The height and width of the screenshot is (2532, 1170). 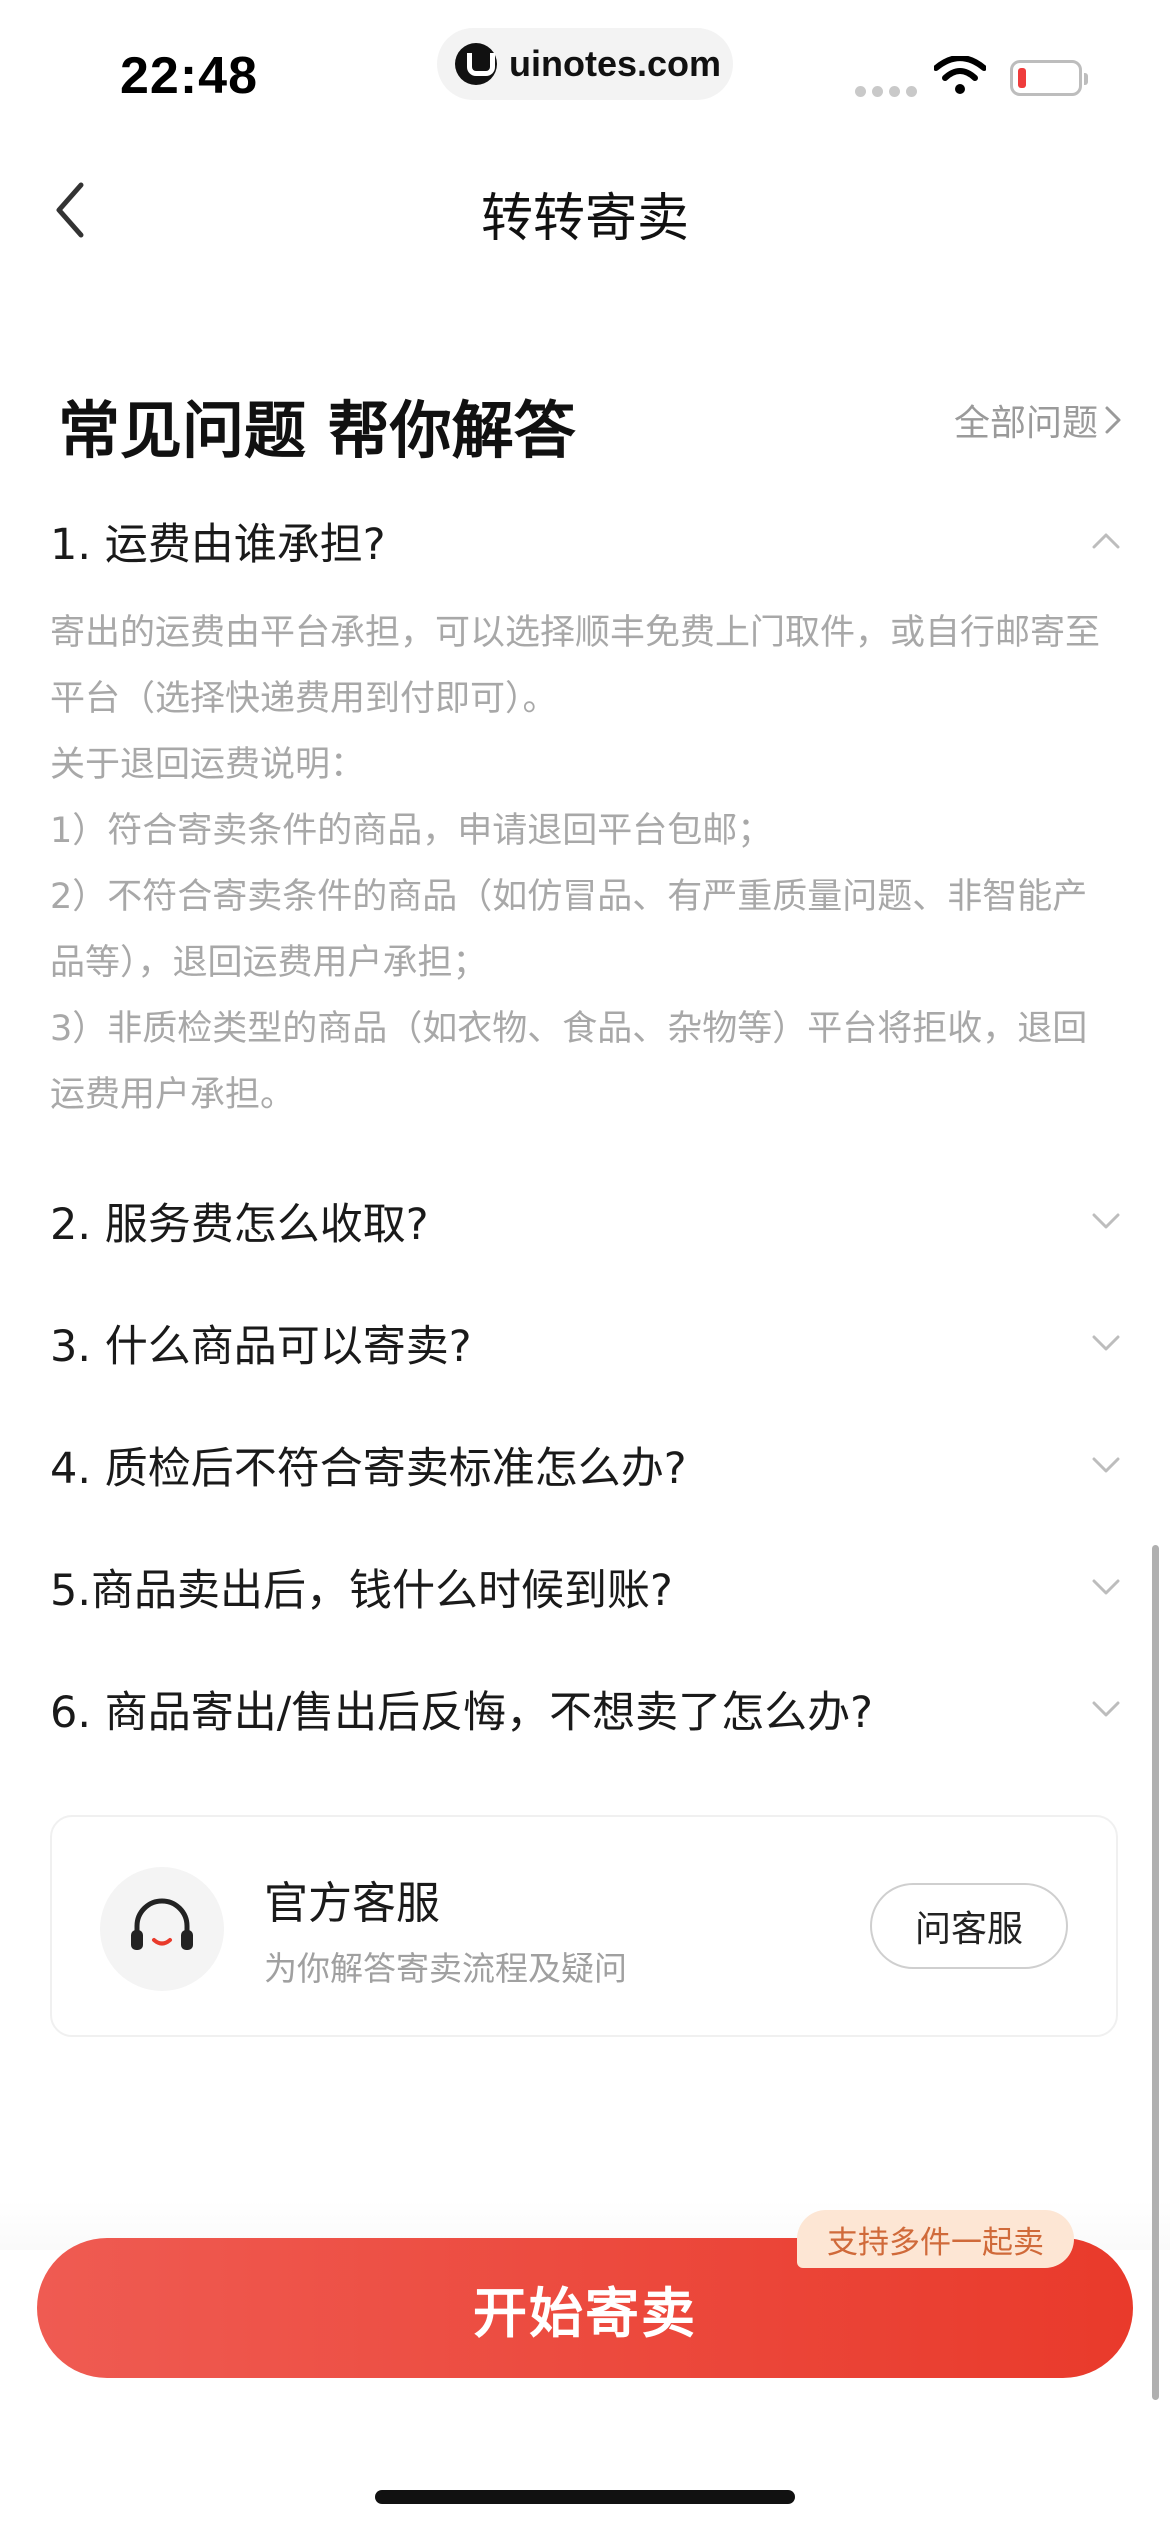 What do you see at coordinates (368, 1469) in the screenshot?
I see `faq-question-text: 4. 质检后不符合寄卖标准怎么办?` at bounding box center [368, 1469].